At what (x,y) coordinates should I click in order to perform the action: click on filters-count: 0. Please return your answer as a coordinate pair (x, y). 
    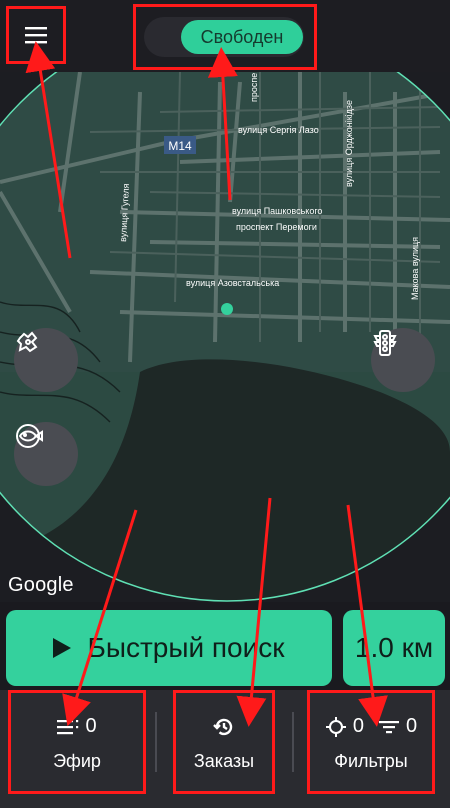
    Looking at the image, I should click on (412, 726).